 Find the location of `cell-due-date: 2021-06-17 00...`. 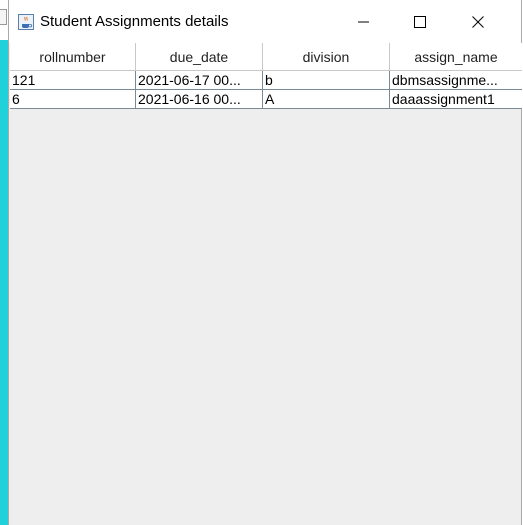

cell-due-date: 2021-06-17 00... is located at coordinates (199, 80).